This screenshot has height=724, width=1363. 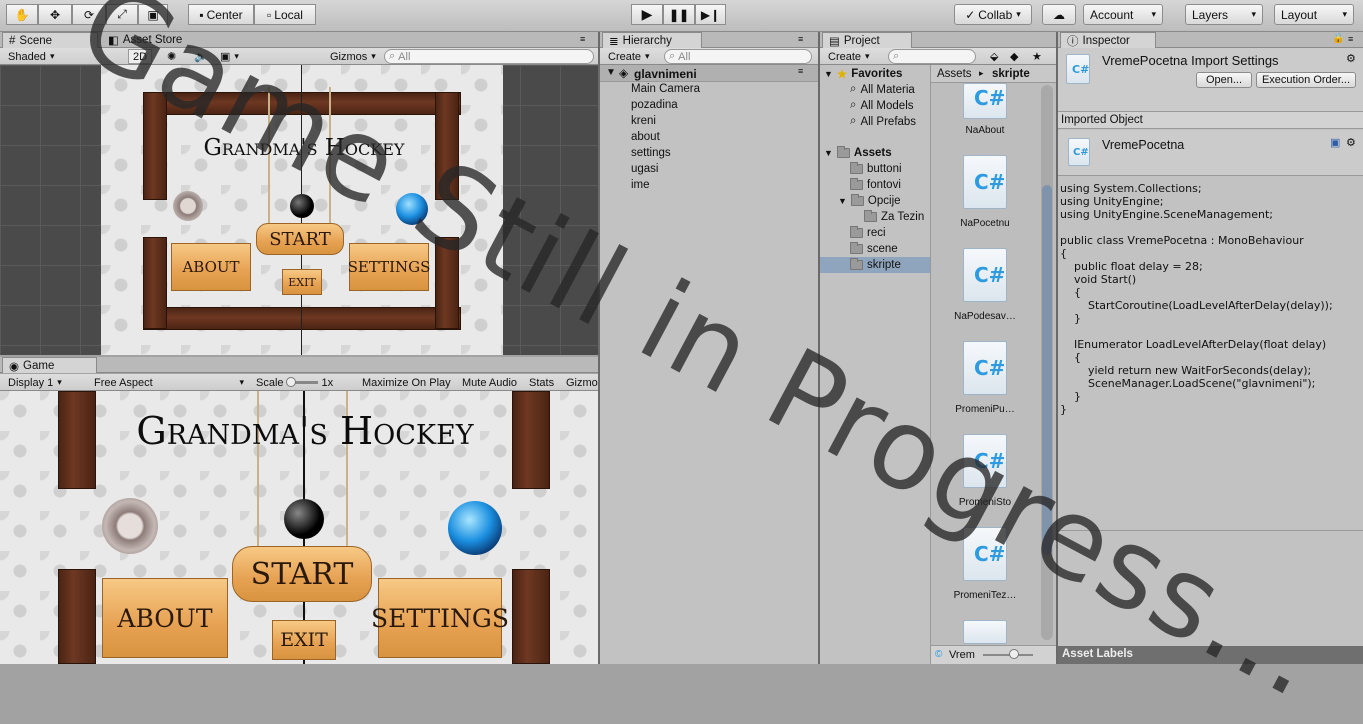 I want to click on tab-inspector: ⓘ Inspector, so click(x=1108, y=40).